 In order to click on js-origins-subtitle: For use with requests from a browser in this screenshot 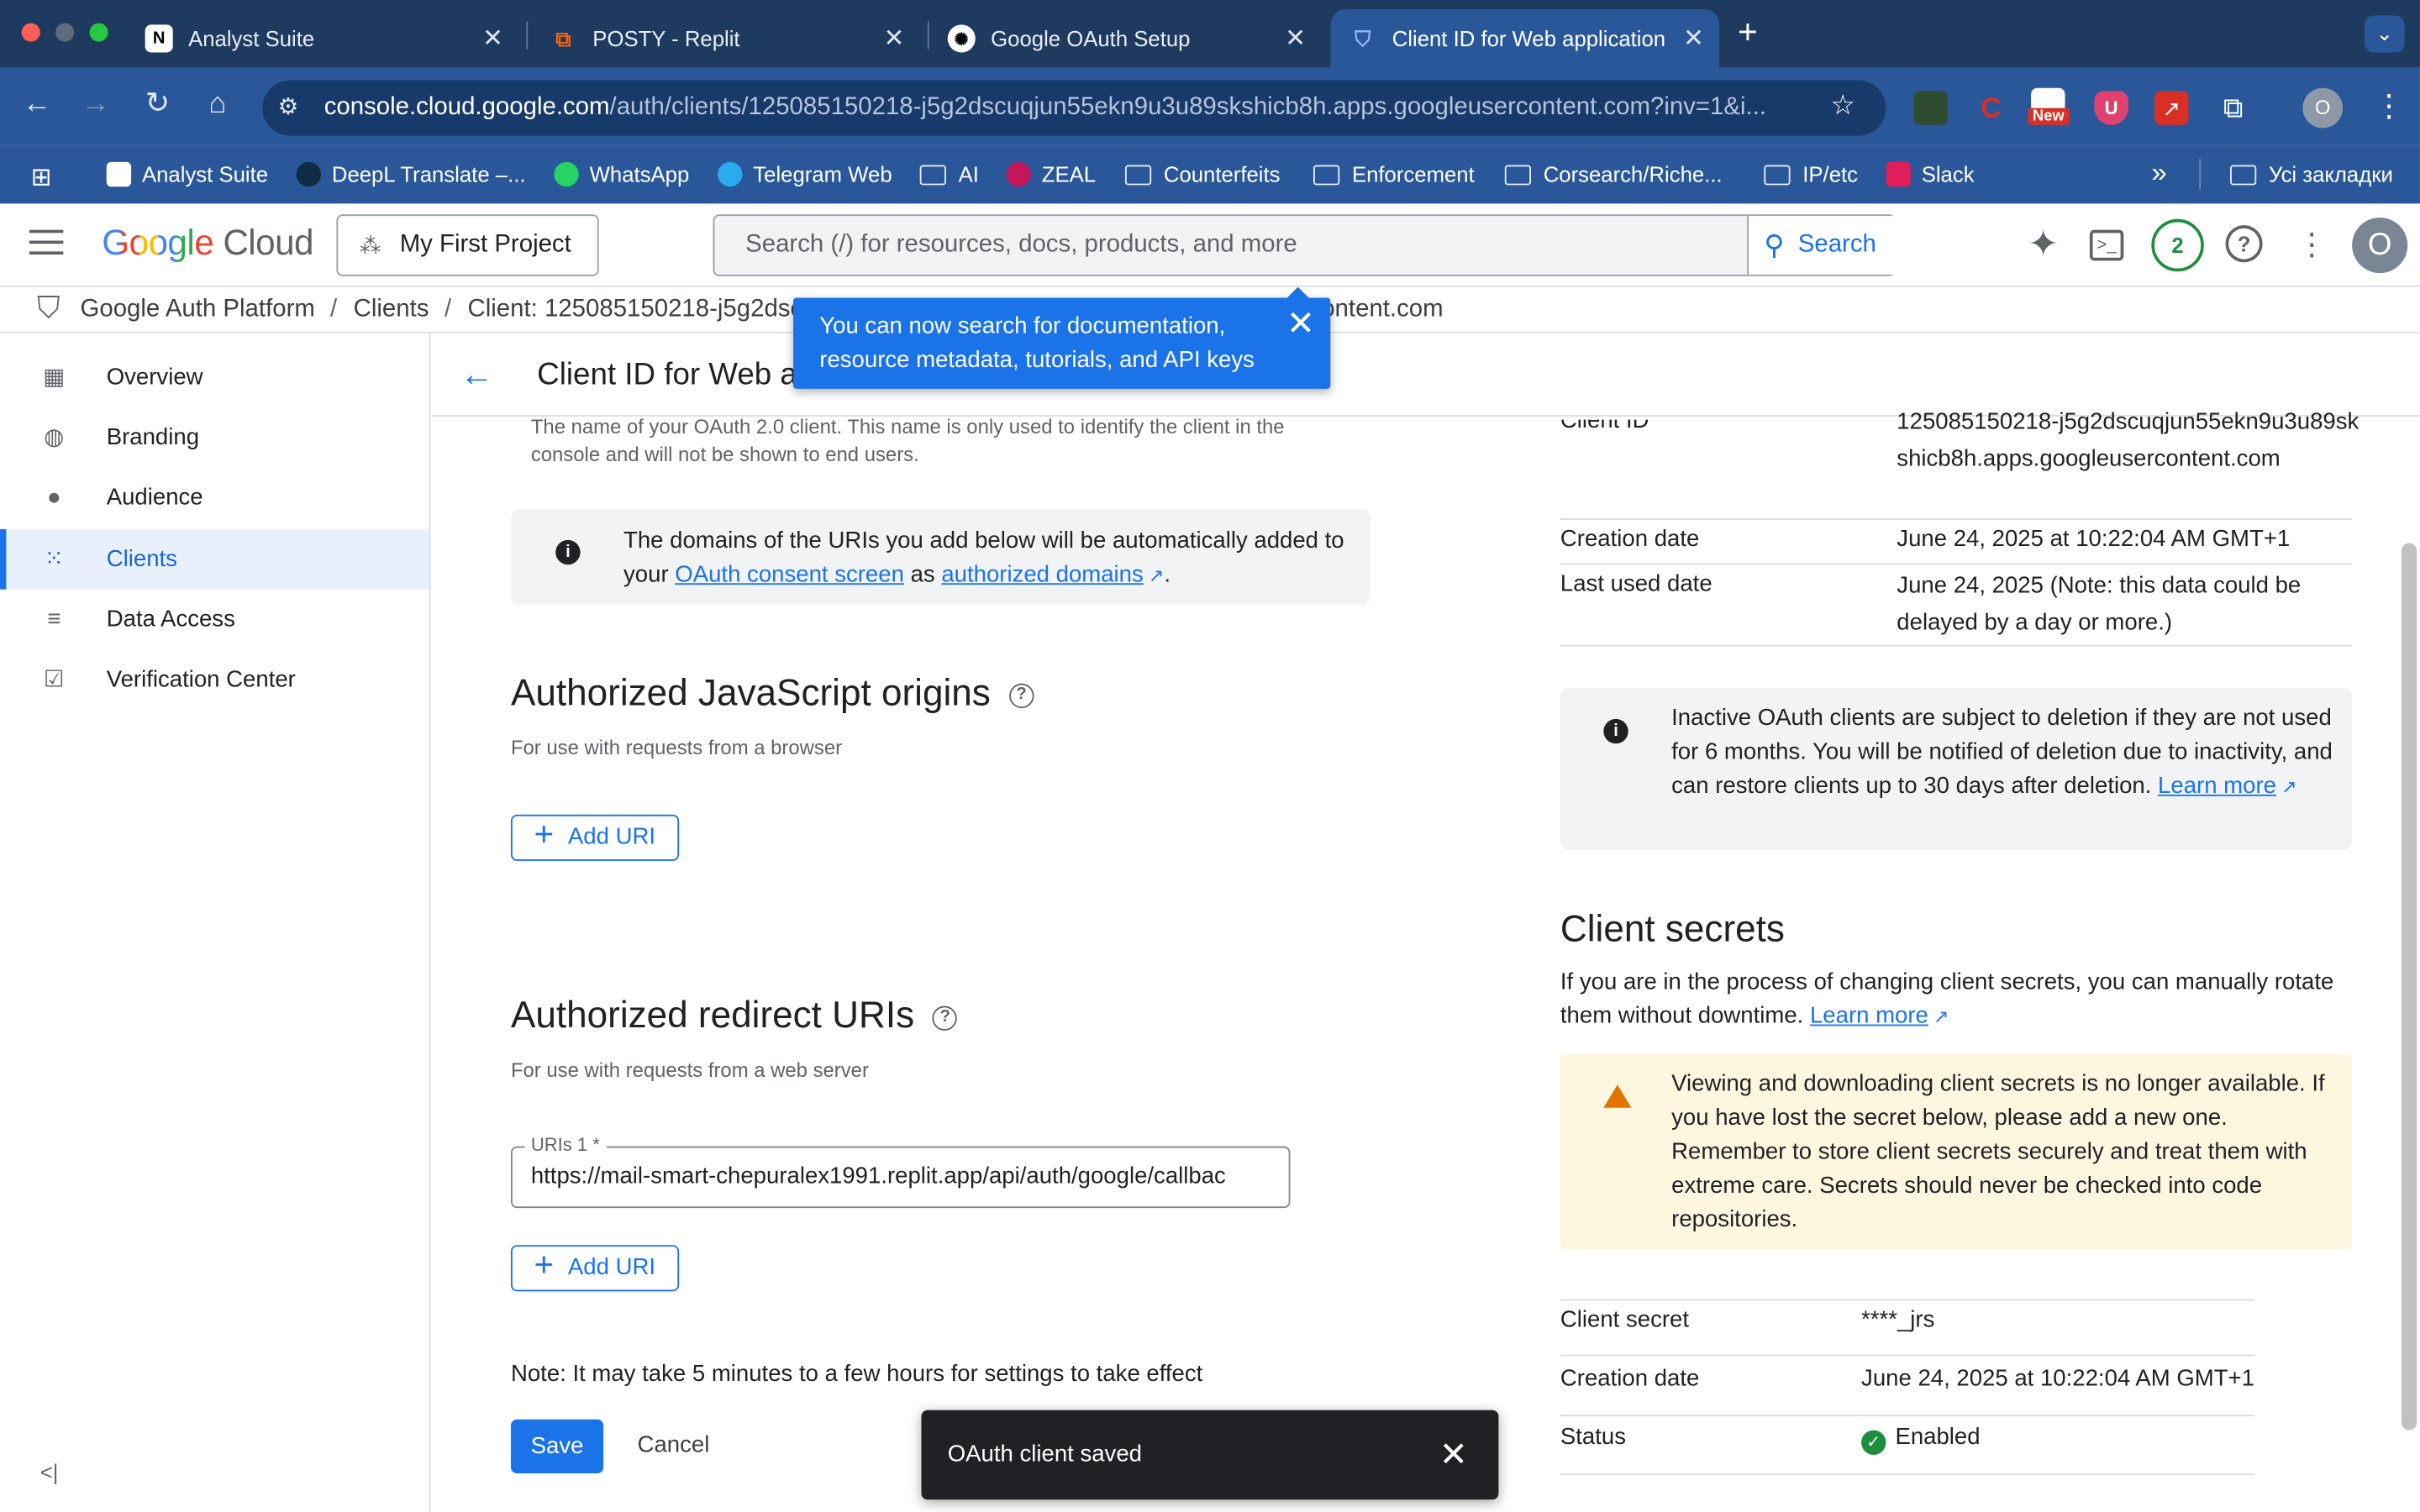, I will do `click(676, 747)`.